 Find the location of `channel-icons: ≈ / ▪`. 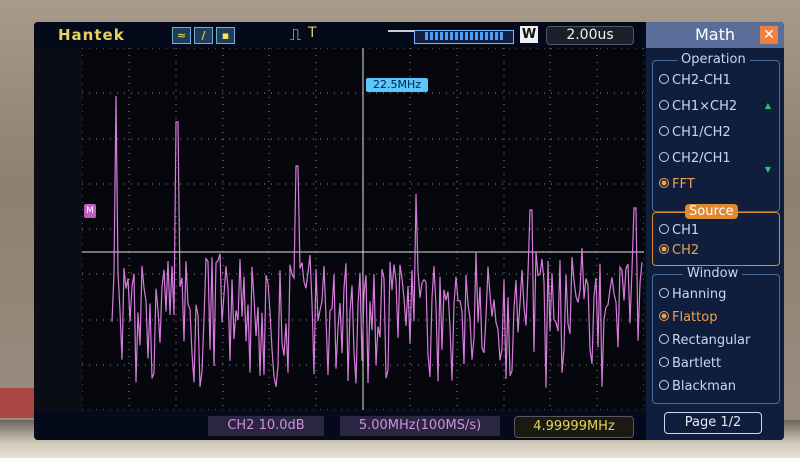

channel-icons: ≈ / ▪ is located at coordinates (203, 35).